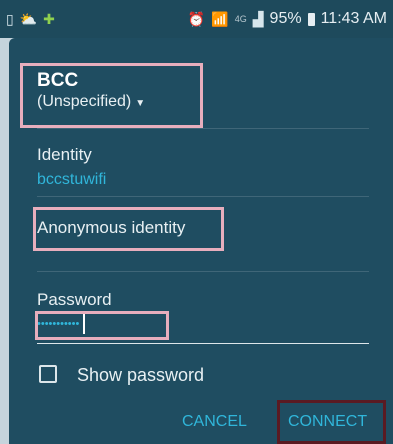 The height and width of the screenshot is (444, 393). I want to click on status-bar-right: ⏰ 📶 4G ▟ 95% 11:43 AM, so click(287, 19).